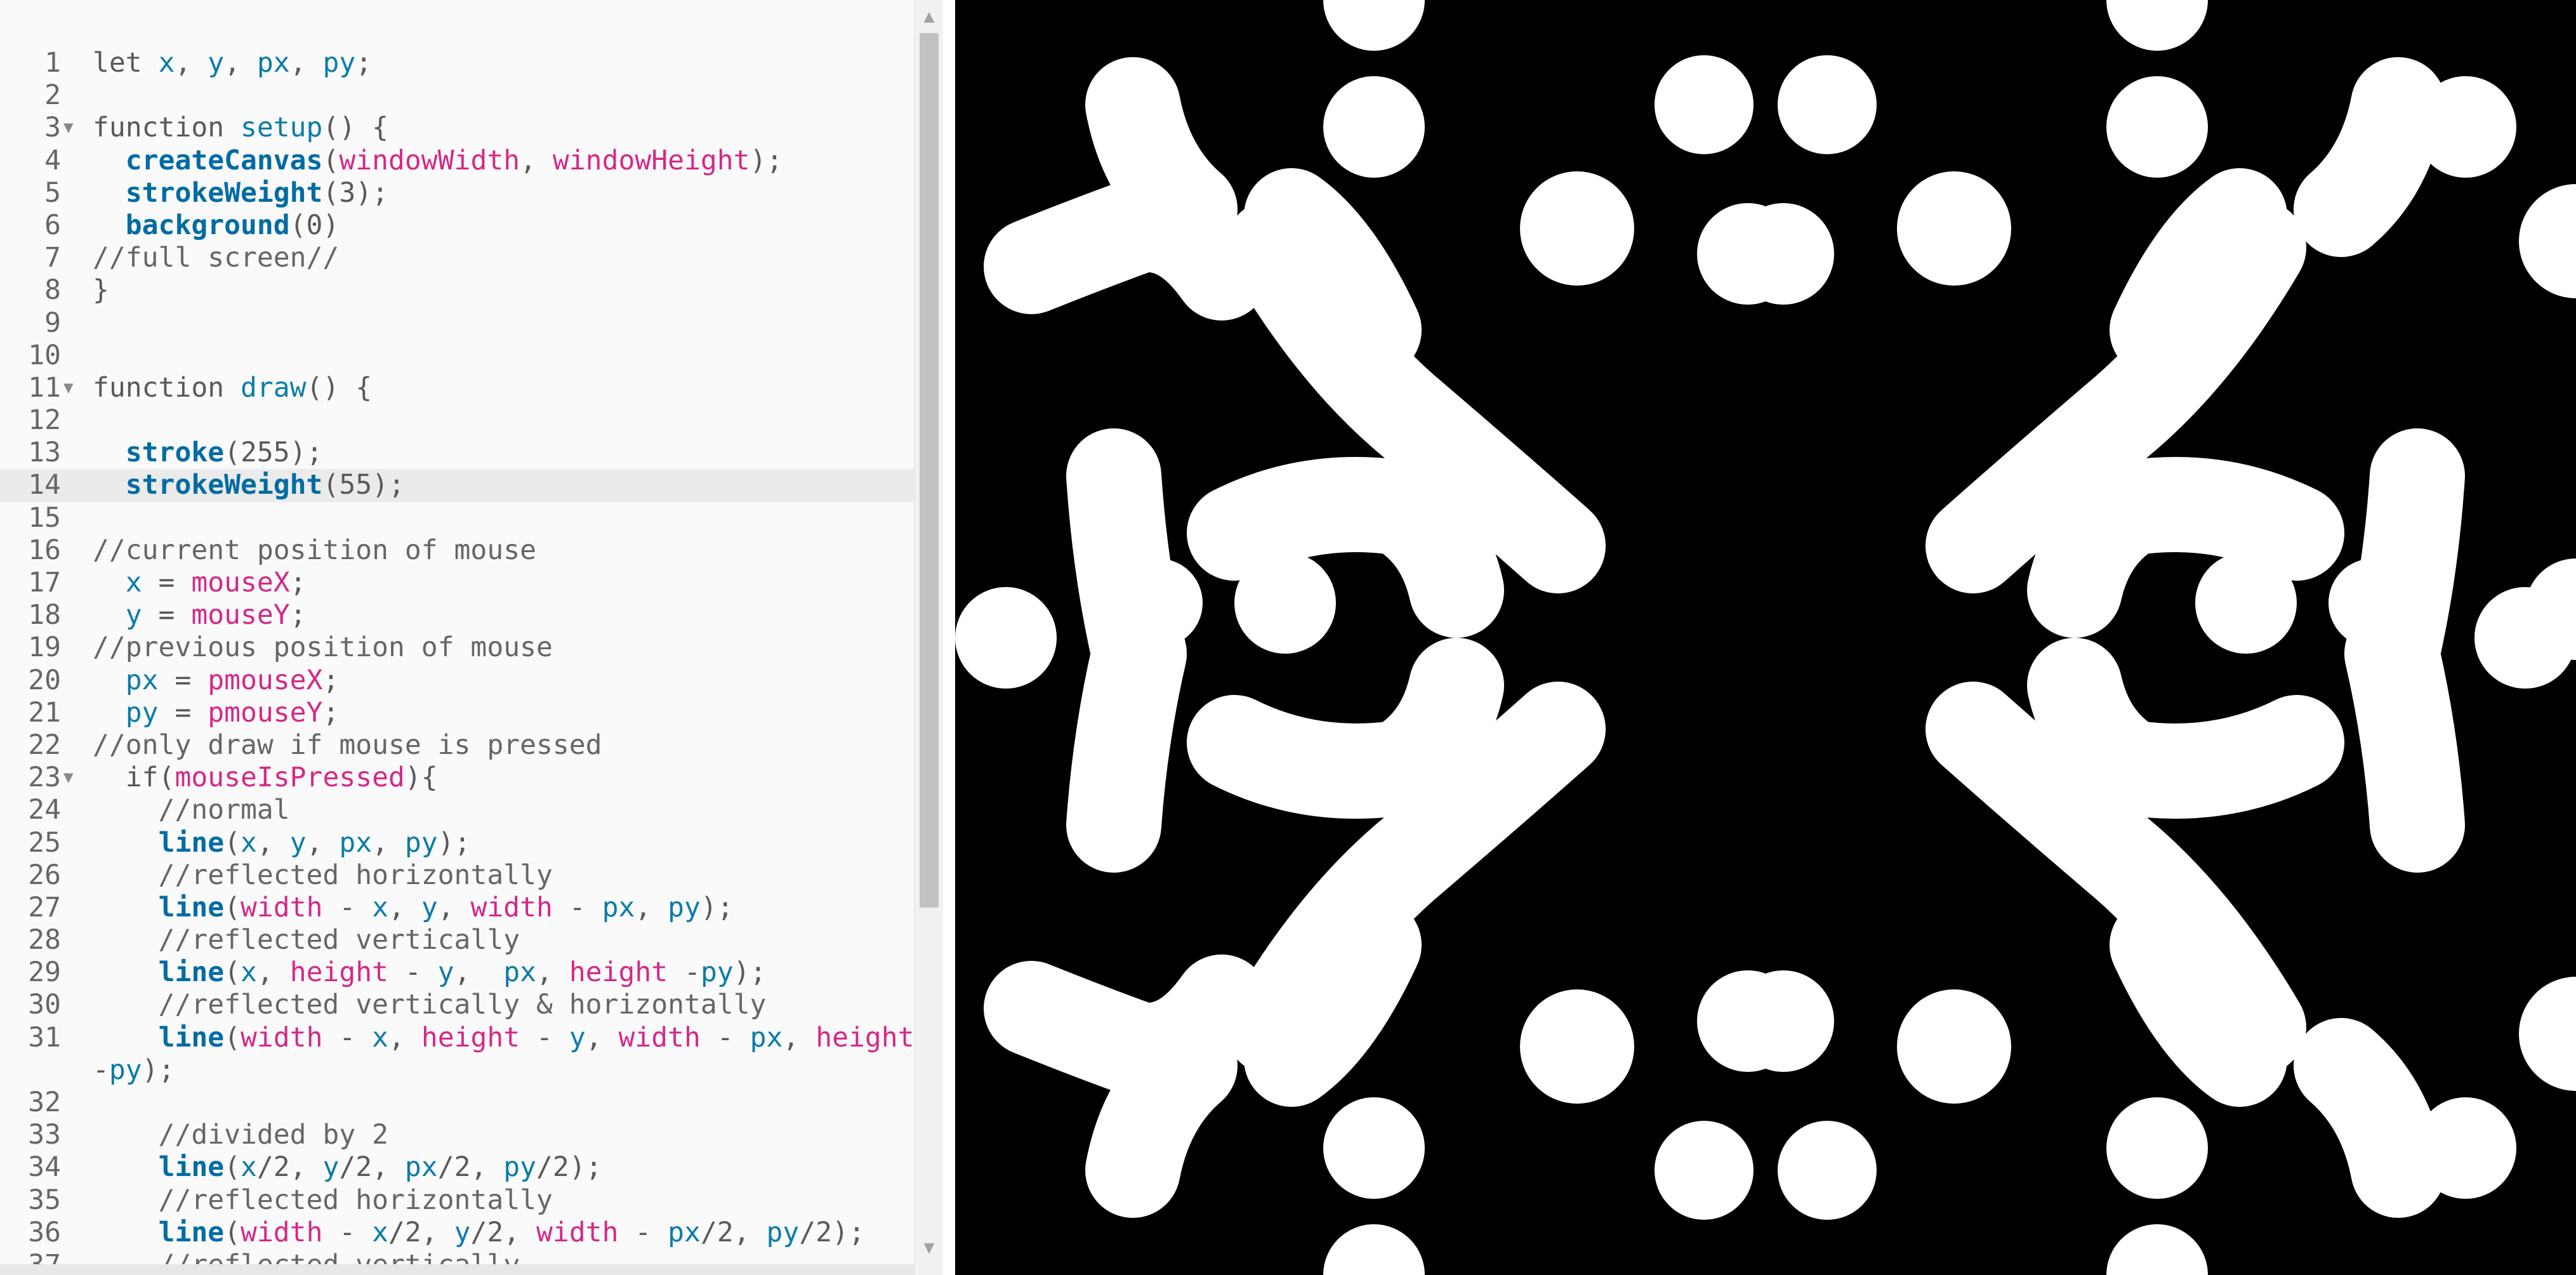  Describe the element at coordinates (216, 258) in the screenshot. I see `code-text: //full screen//` at that location.